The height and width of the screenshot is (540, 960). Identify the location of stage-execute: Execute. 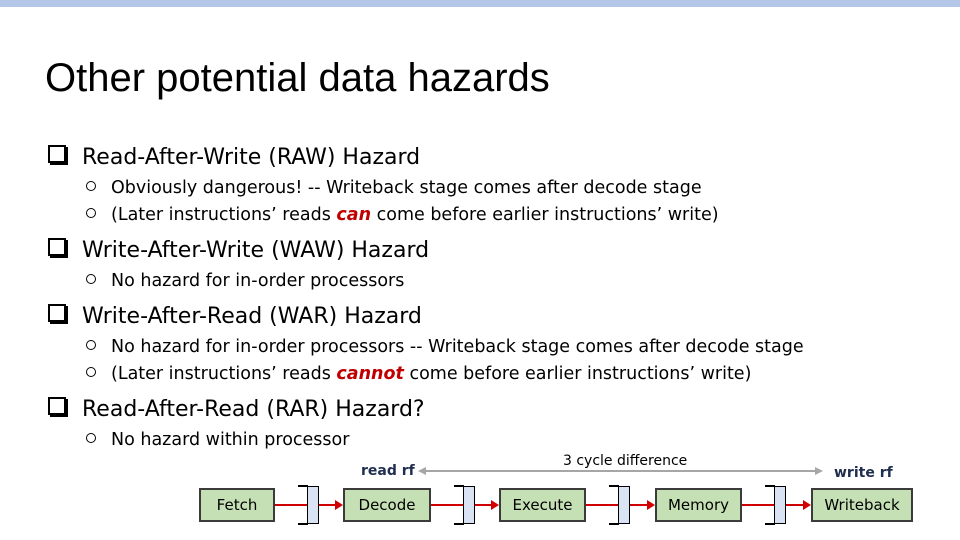
(542, 505).